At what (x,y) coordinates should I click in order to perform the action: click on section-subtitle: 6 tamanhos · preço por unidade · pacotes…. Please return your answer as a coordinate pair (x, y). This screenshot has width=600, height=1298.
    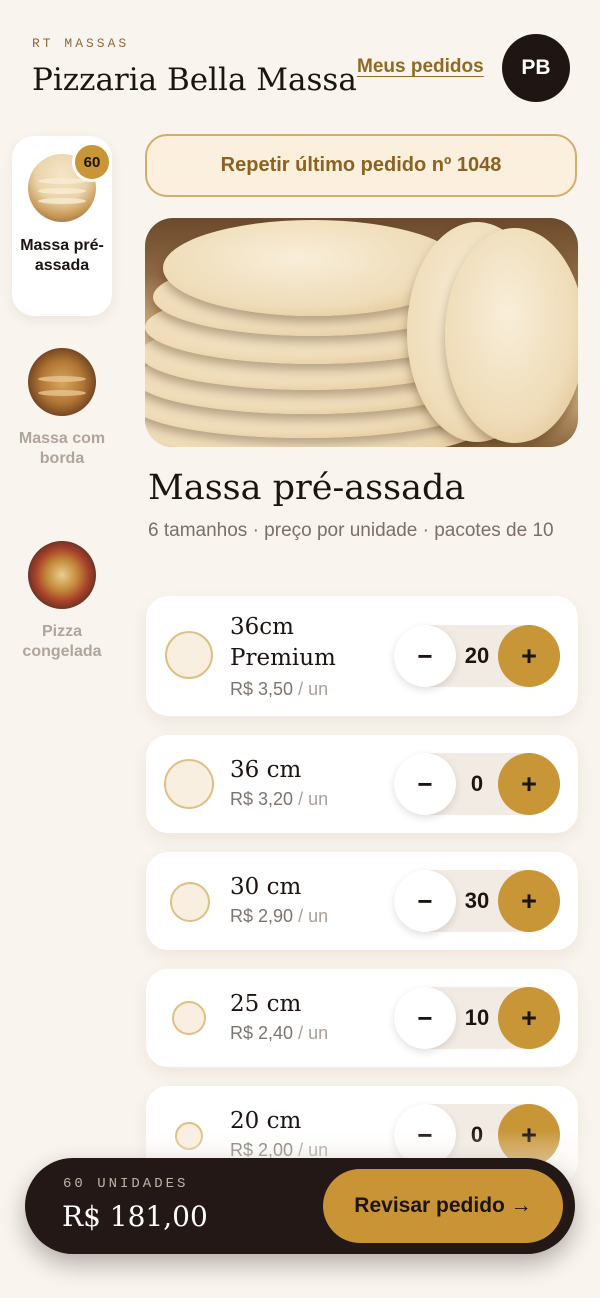
    Looking at the image, I should click on (351, 530).